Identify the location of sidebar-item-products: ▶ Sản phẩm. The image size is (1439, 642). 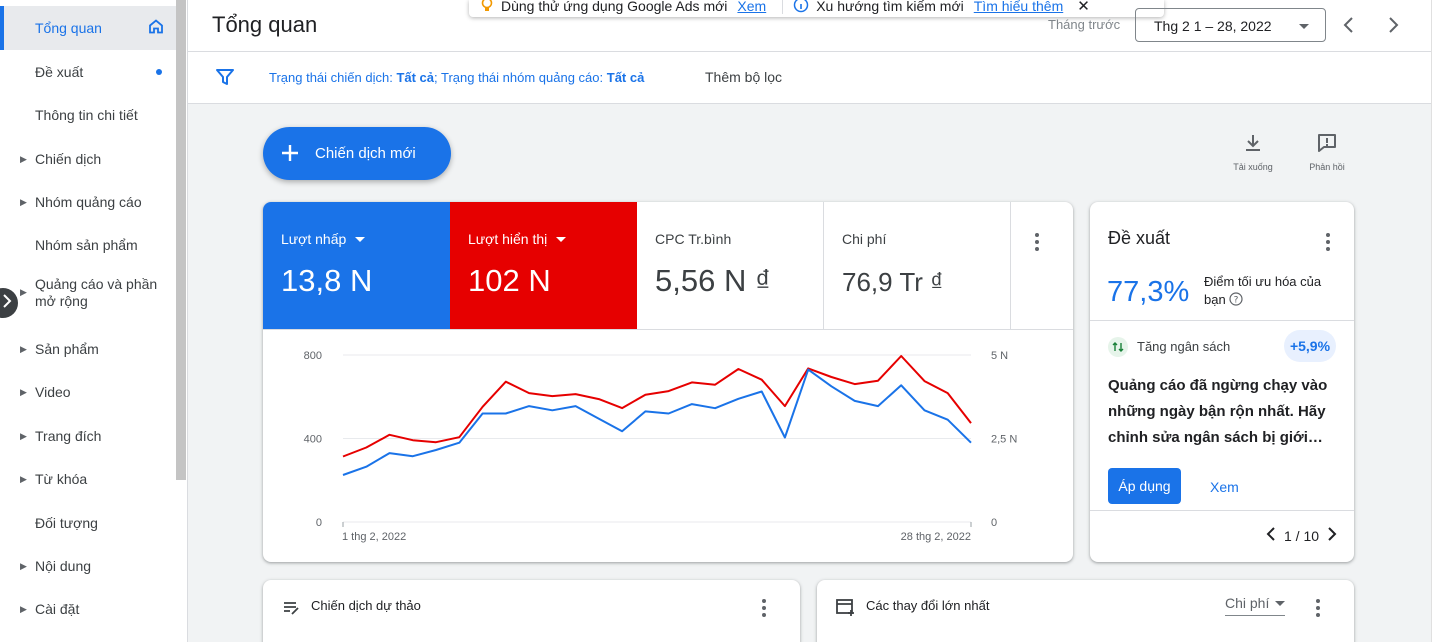
(88, 349).